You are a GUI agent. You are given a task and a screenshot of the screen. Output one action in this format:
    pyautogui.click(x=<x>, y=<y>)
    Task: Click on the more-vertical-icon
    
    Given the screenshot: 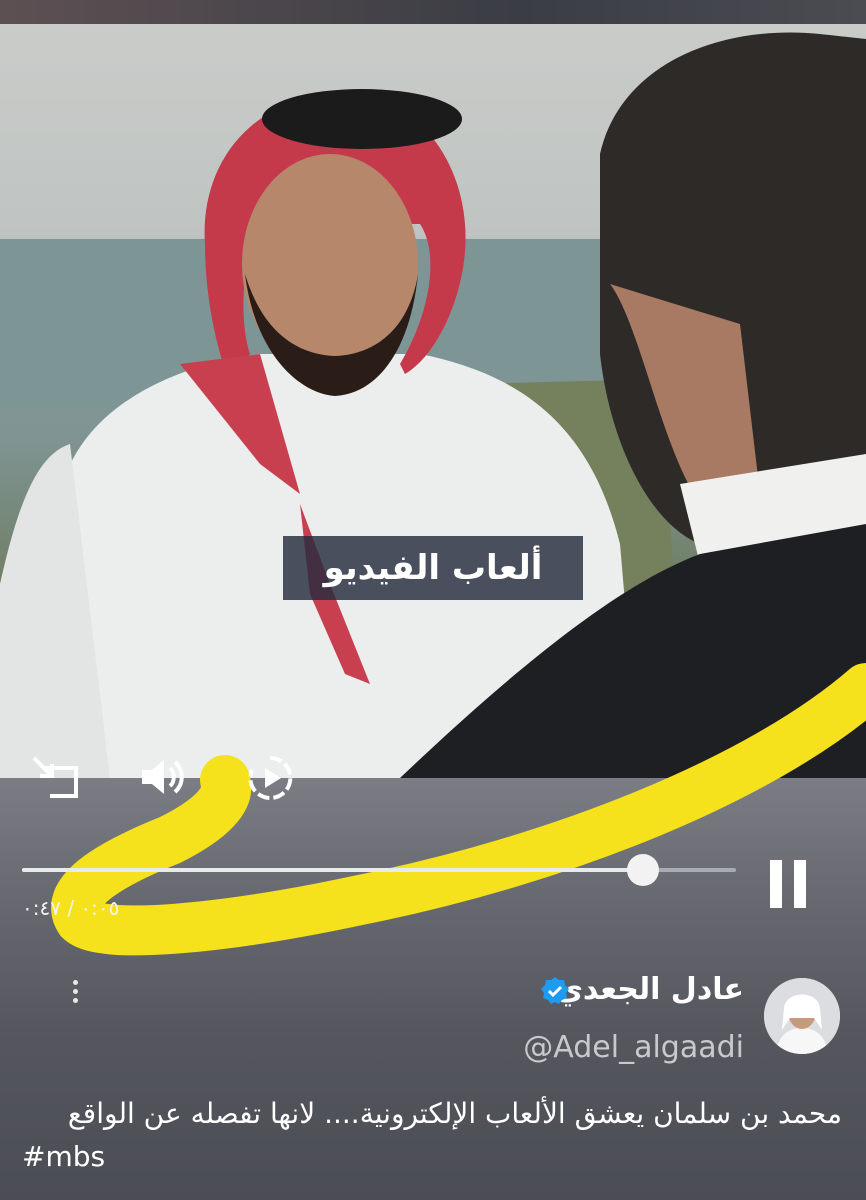 What is the action you would take?
    pyautogui.click(x=75, y=994)
    